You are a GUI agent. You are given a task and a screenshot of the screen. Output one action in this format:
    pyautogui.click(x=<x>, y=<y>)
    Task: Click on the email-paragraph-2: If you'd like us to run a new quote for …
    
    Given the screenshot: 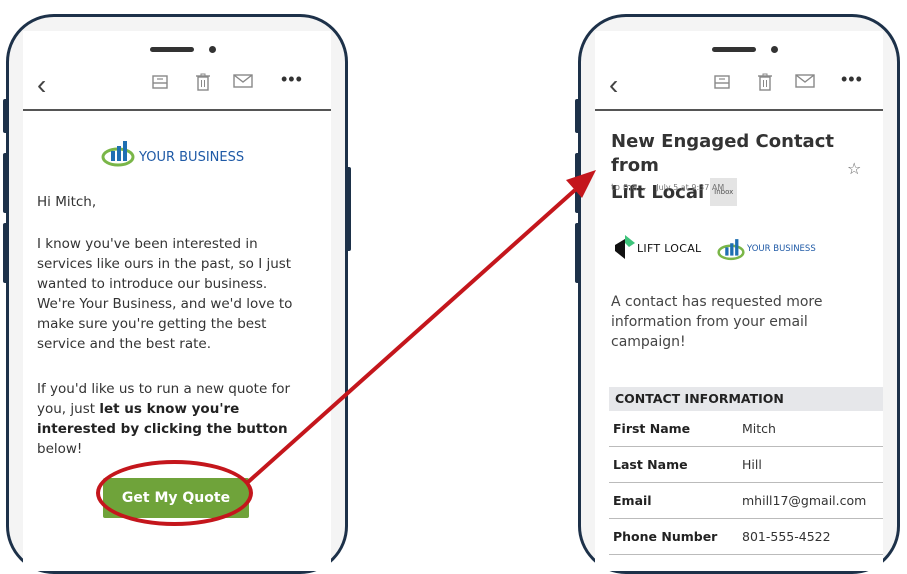 What is the action you would take?
    pyautogui.click(x=163, y=419)
    